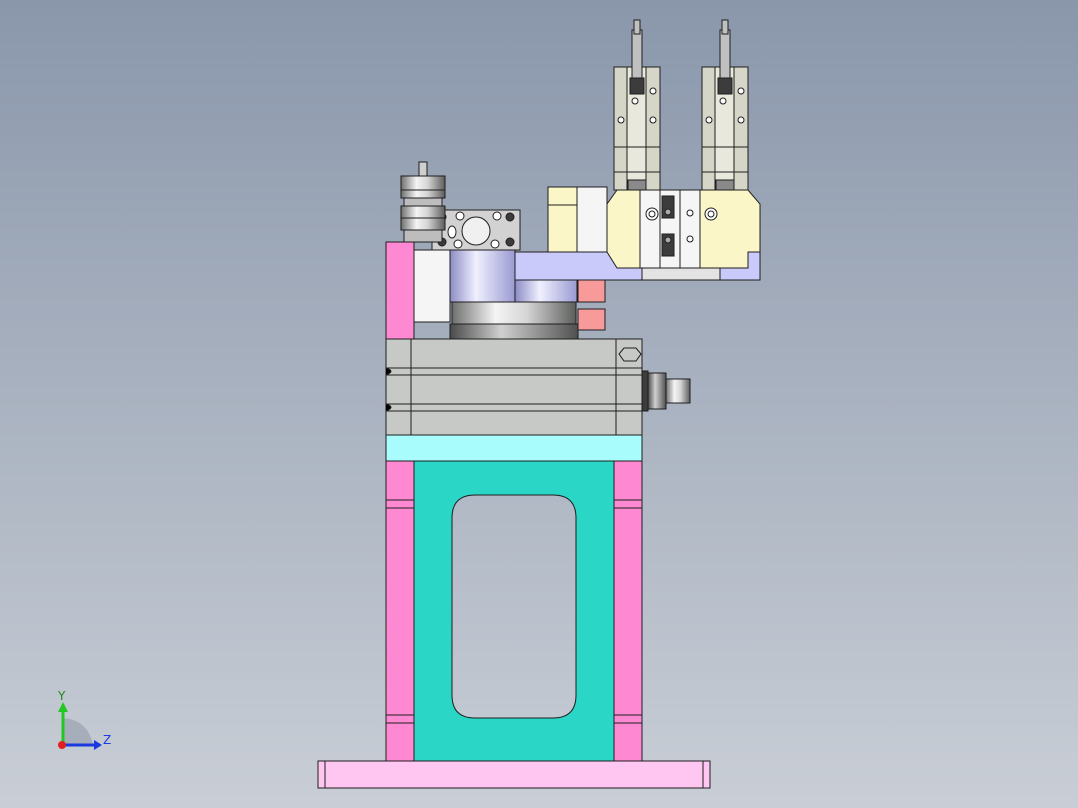  What do you see at coordinates (514, 312) in the screenshot?
I see `rotary-body-lower` at bounding box center [514, 312].